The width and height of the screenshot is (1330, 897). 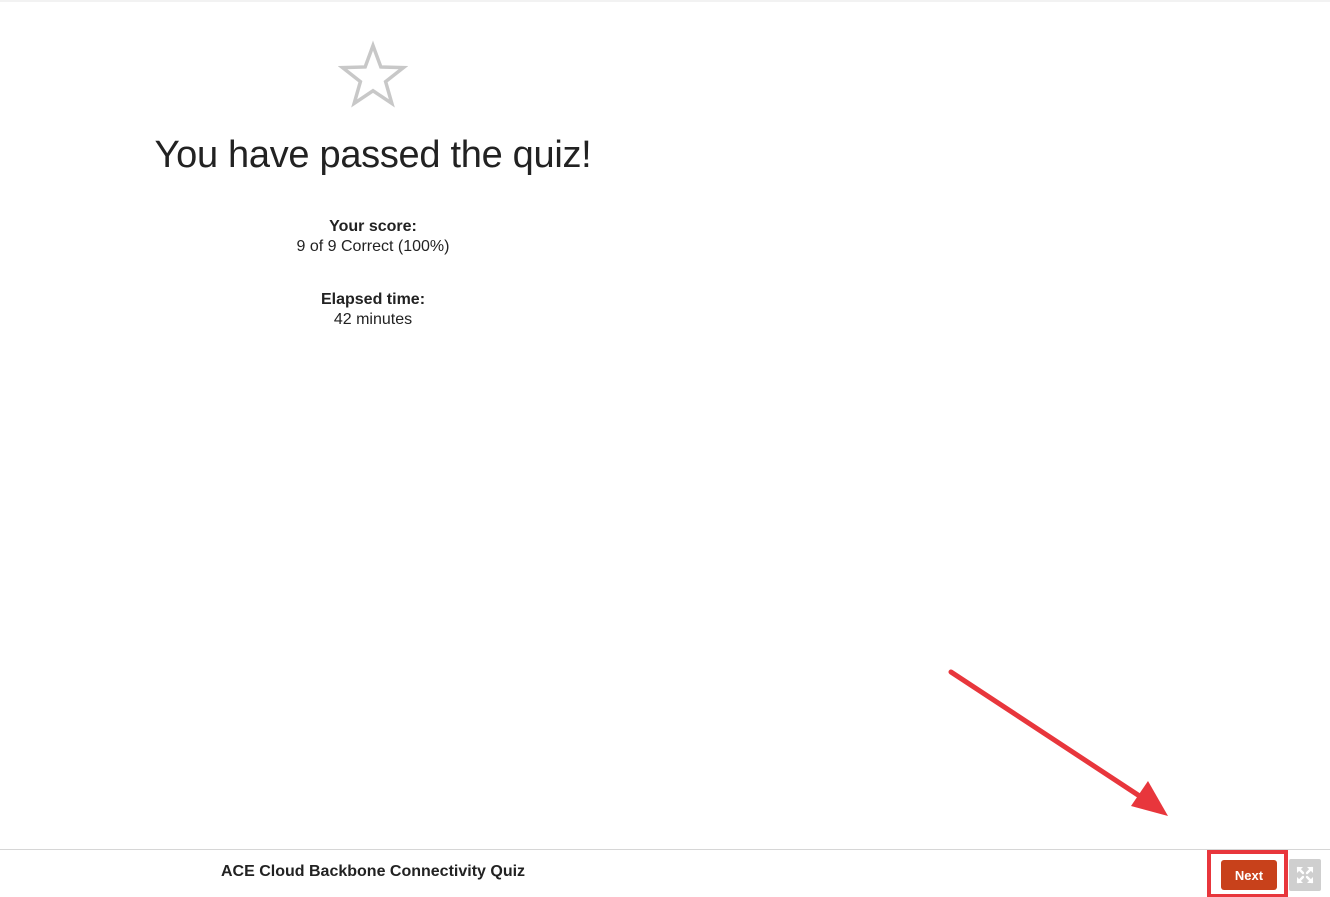 What do you see at coordinates (373, 155) in the screenshot?
I see `result-title: You have passed the quiz!` at bounding box center [373, 155].